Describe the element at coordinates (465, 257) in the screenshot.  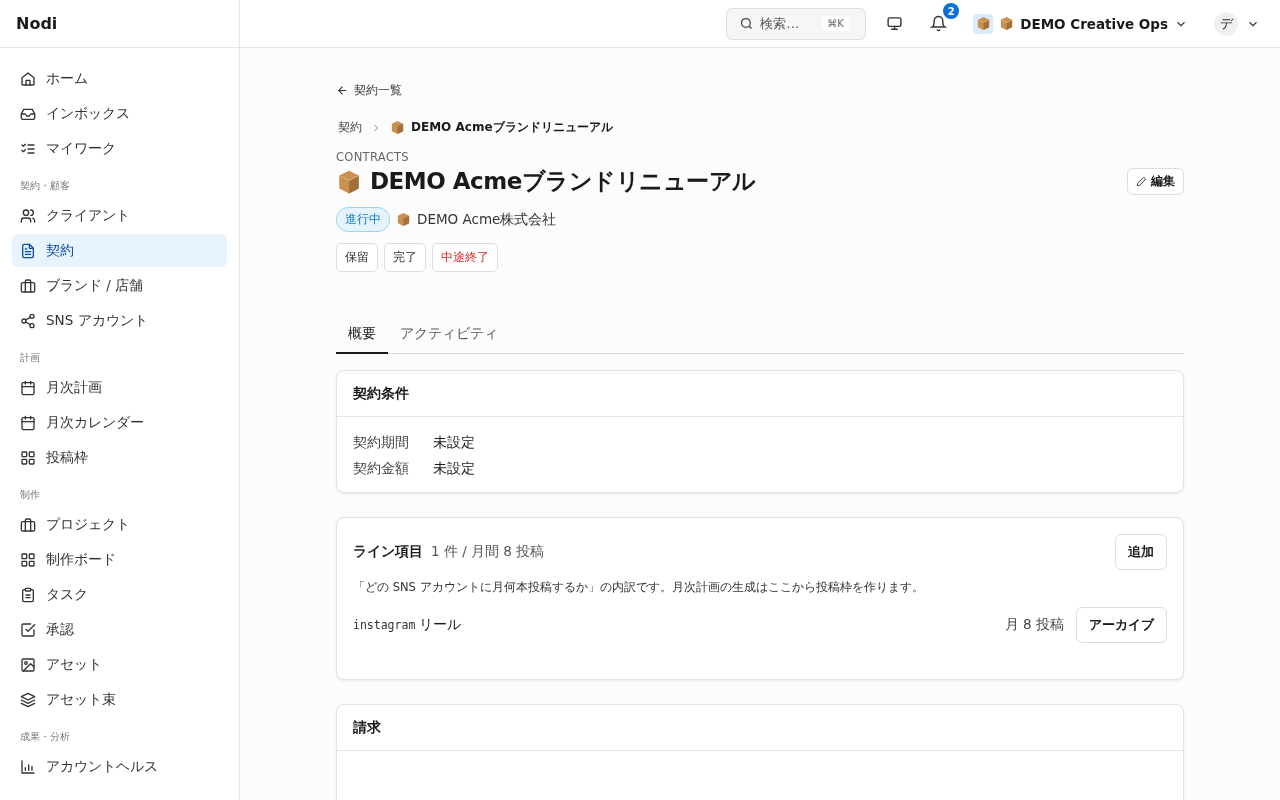
I see `status-action-button: 中途終了` at that location.